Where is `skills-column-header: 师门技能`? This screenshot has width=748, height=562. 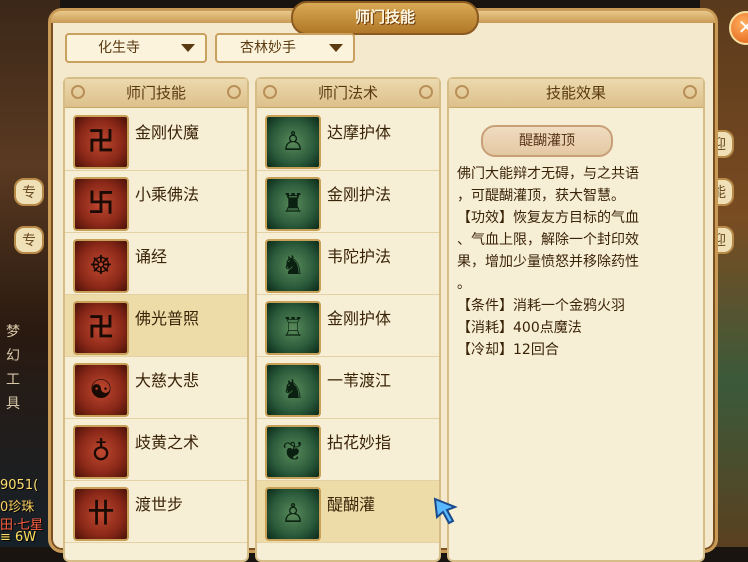
skills-column-header: 师门技能 is located at coordinates (156, 93).